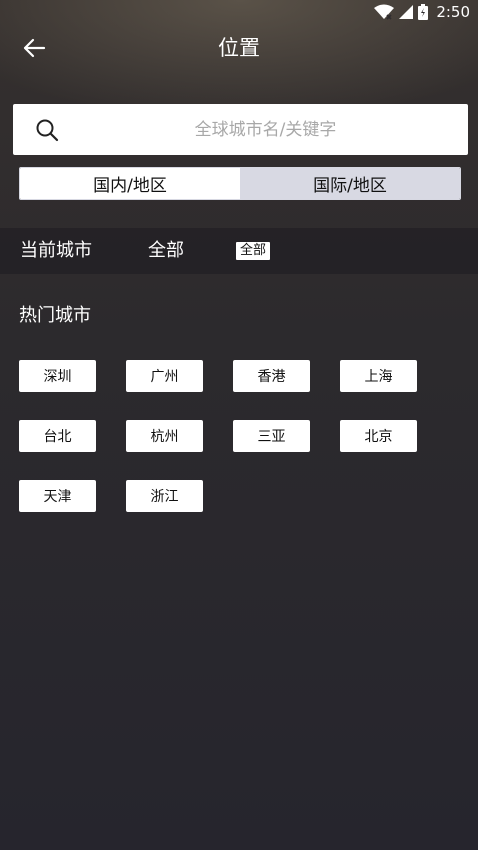  I want to click on search-input, so click(265, 129).